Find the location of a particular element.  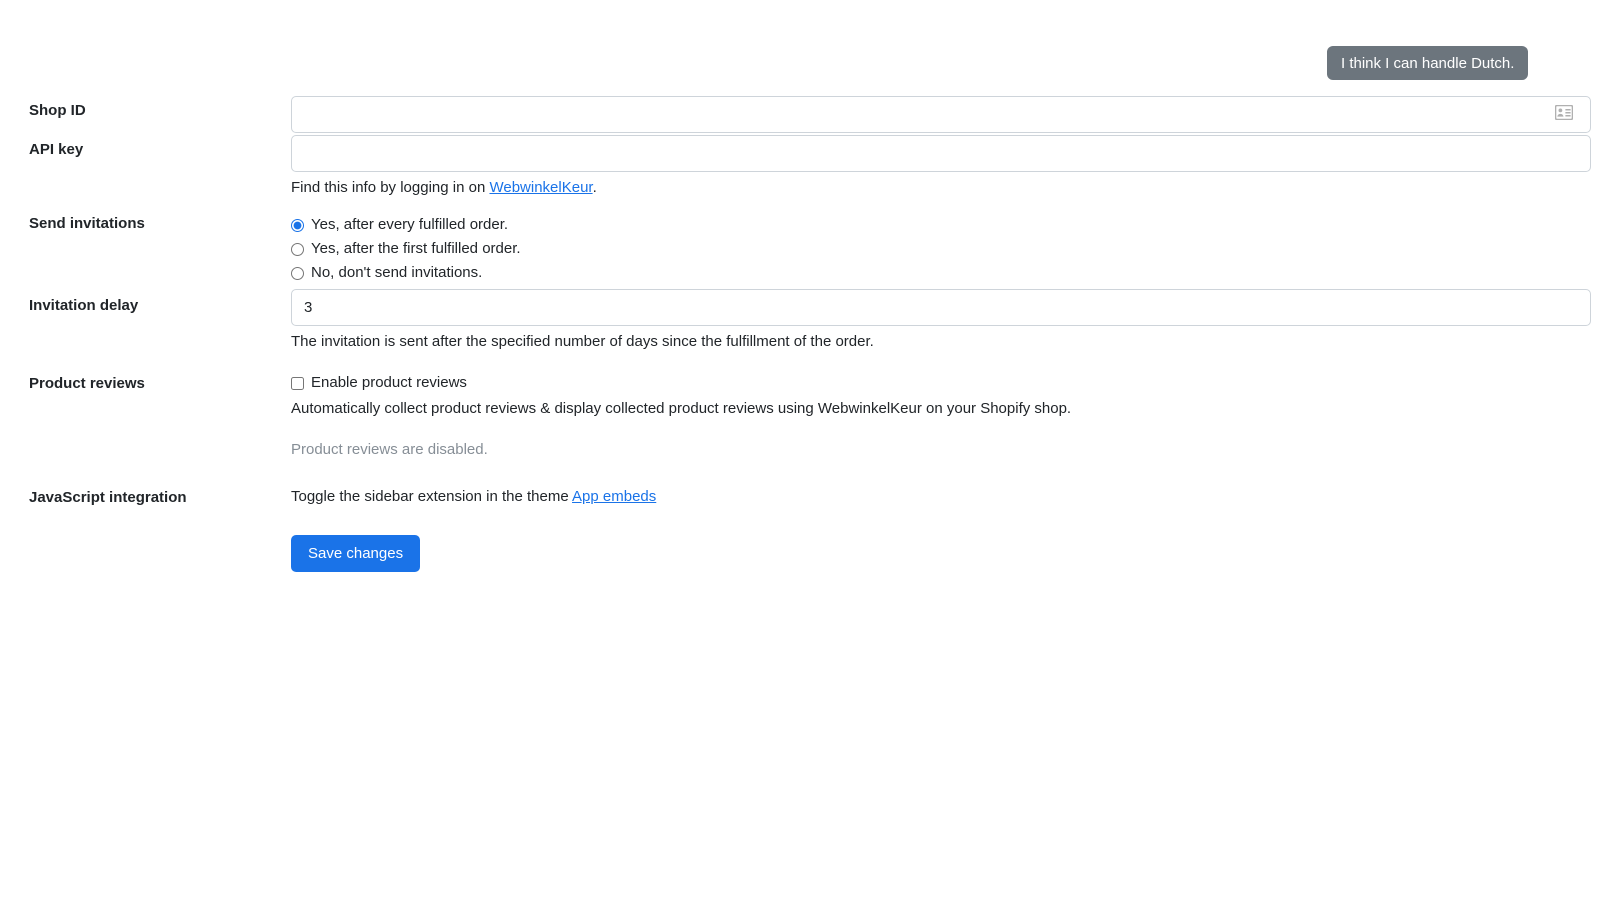

api-key-input is located at coordinates (941, 153).